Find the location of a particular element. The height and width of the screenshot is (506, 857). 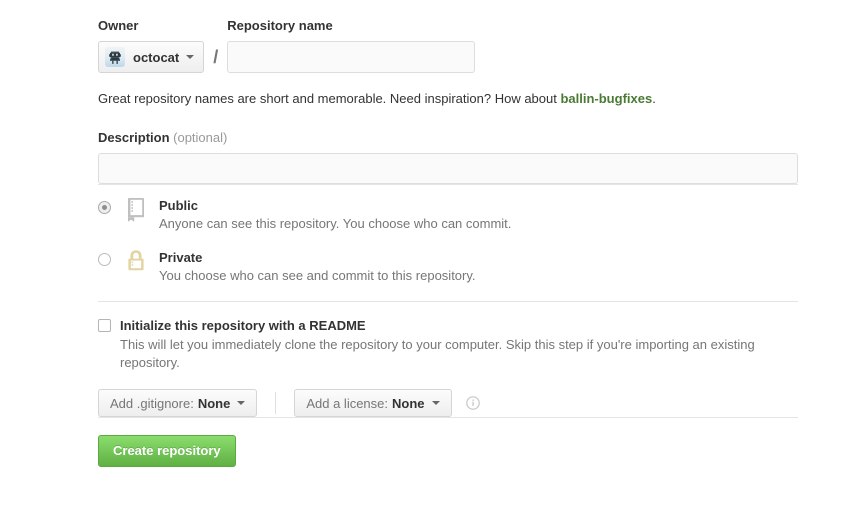

divider-above-submit is located at coordinates (448, 417).